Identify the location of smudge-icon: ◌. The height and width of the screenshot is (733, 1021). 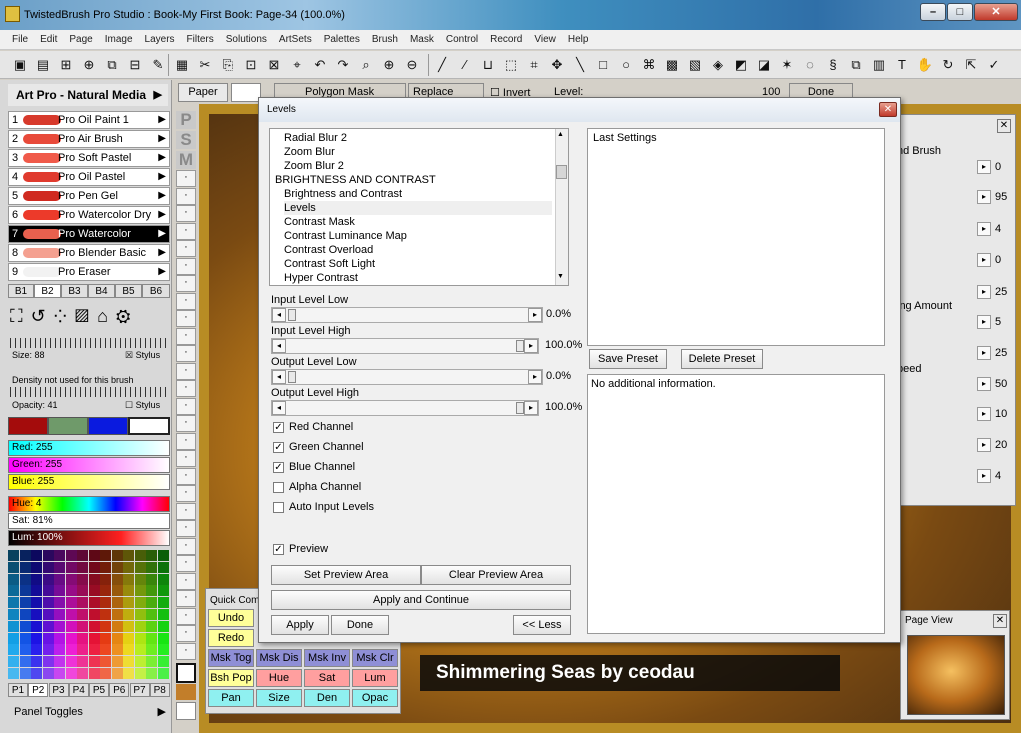
(810, 65).